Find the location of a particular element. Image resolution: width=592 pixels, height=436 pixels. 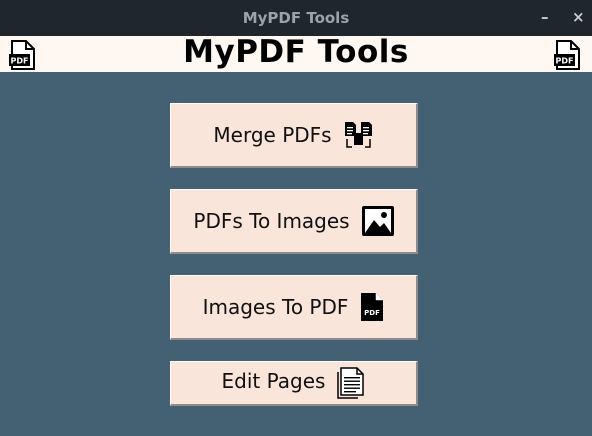

app-header: PDF MyPDF Tools PDF is located at coordinates (296, 53).